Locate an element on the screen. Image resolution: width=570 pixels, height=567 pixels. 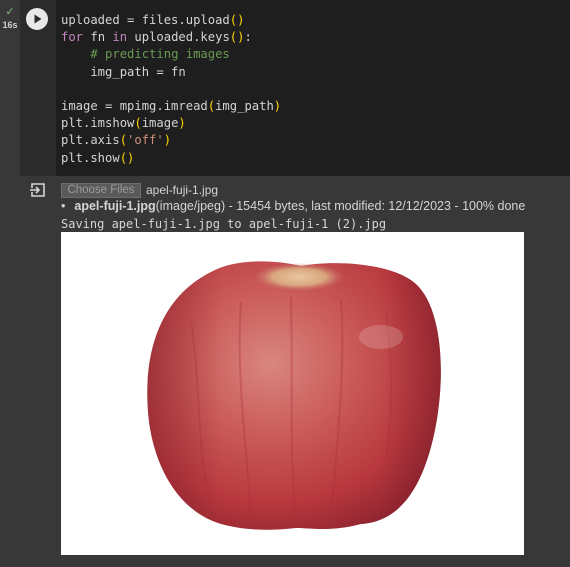
code-line: plt.show() is located at coordinates (98, 157).